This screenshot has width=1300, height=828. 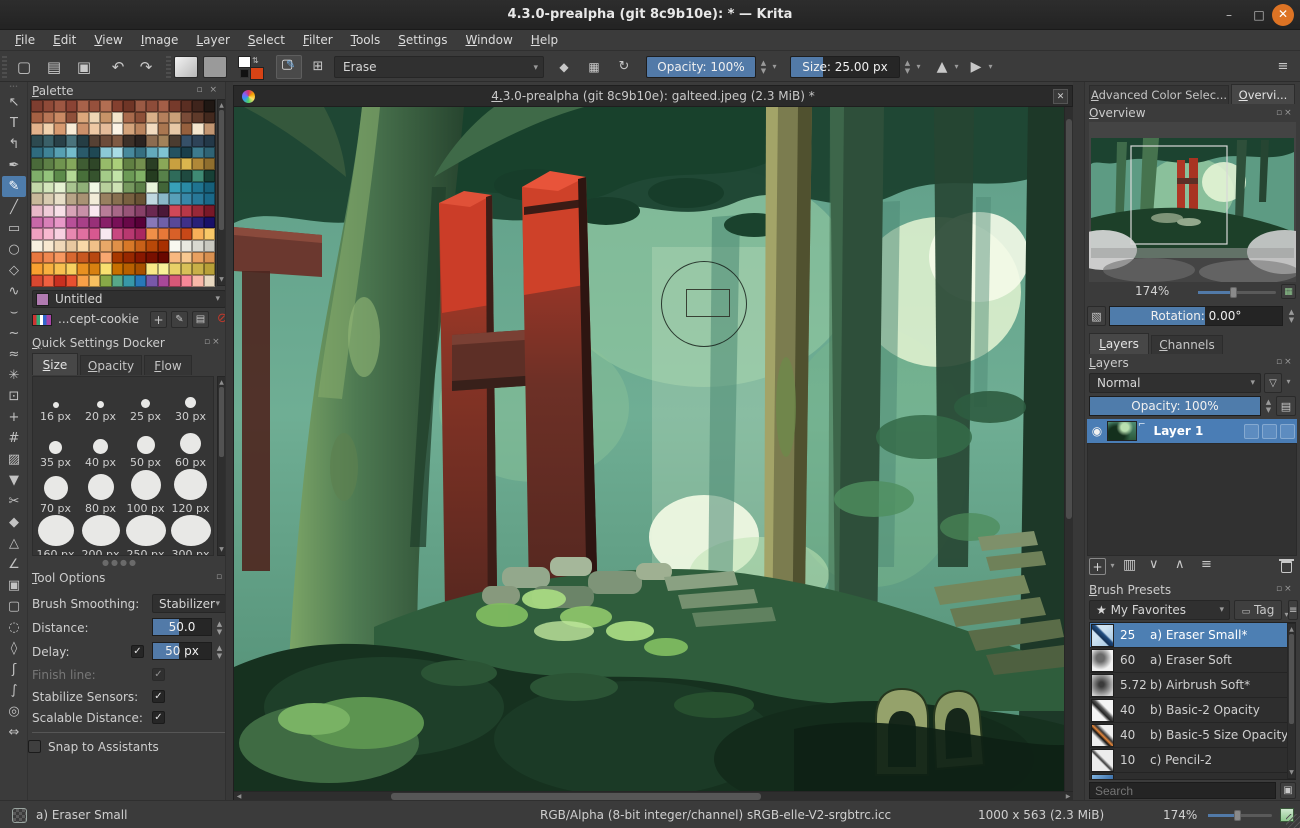 I want to click on delete-layer-icon, so click(x=1286, y=566).